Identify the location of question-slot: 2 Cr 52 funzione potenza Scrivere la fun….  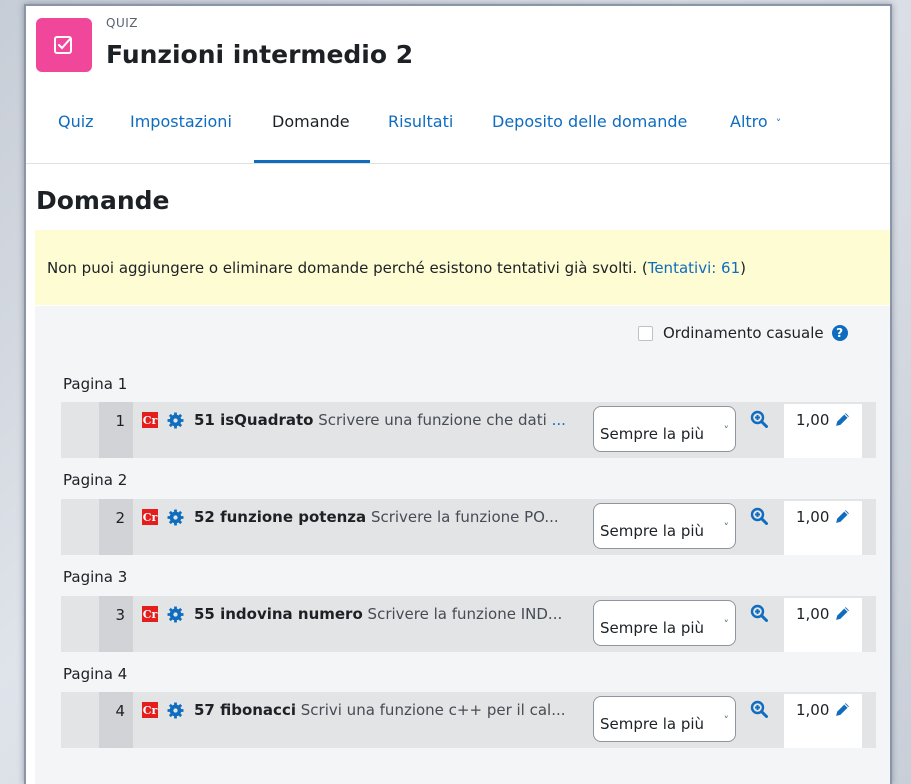
(468, 527).